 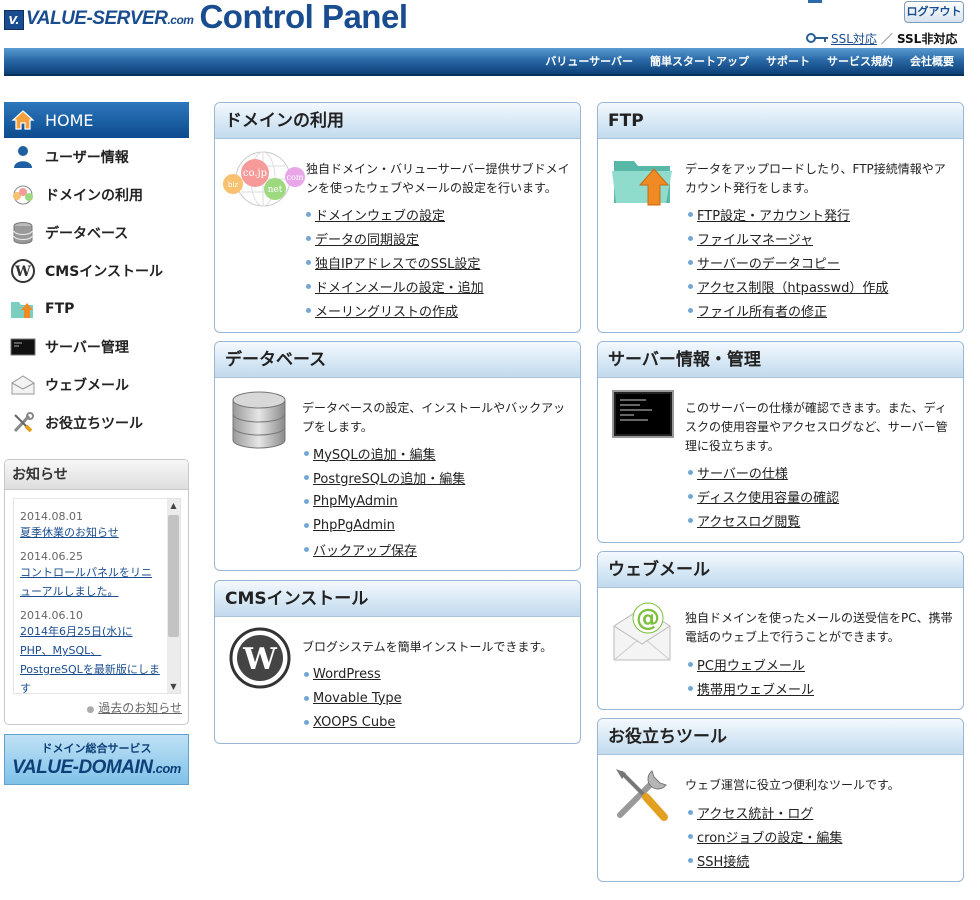 I want to click on link-file-owner: ファイル所有者の修正, so click(x=762, y=310).